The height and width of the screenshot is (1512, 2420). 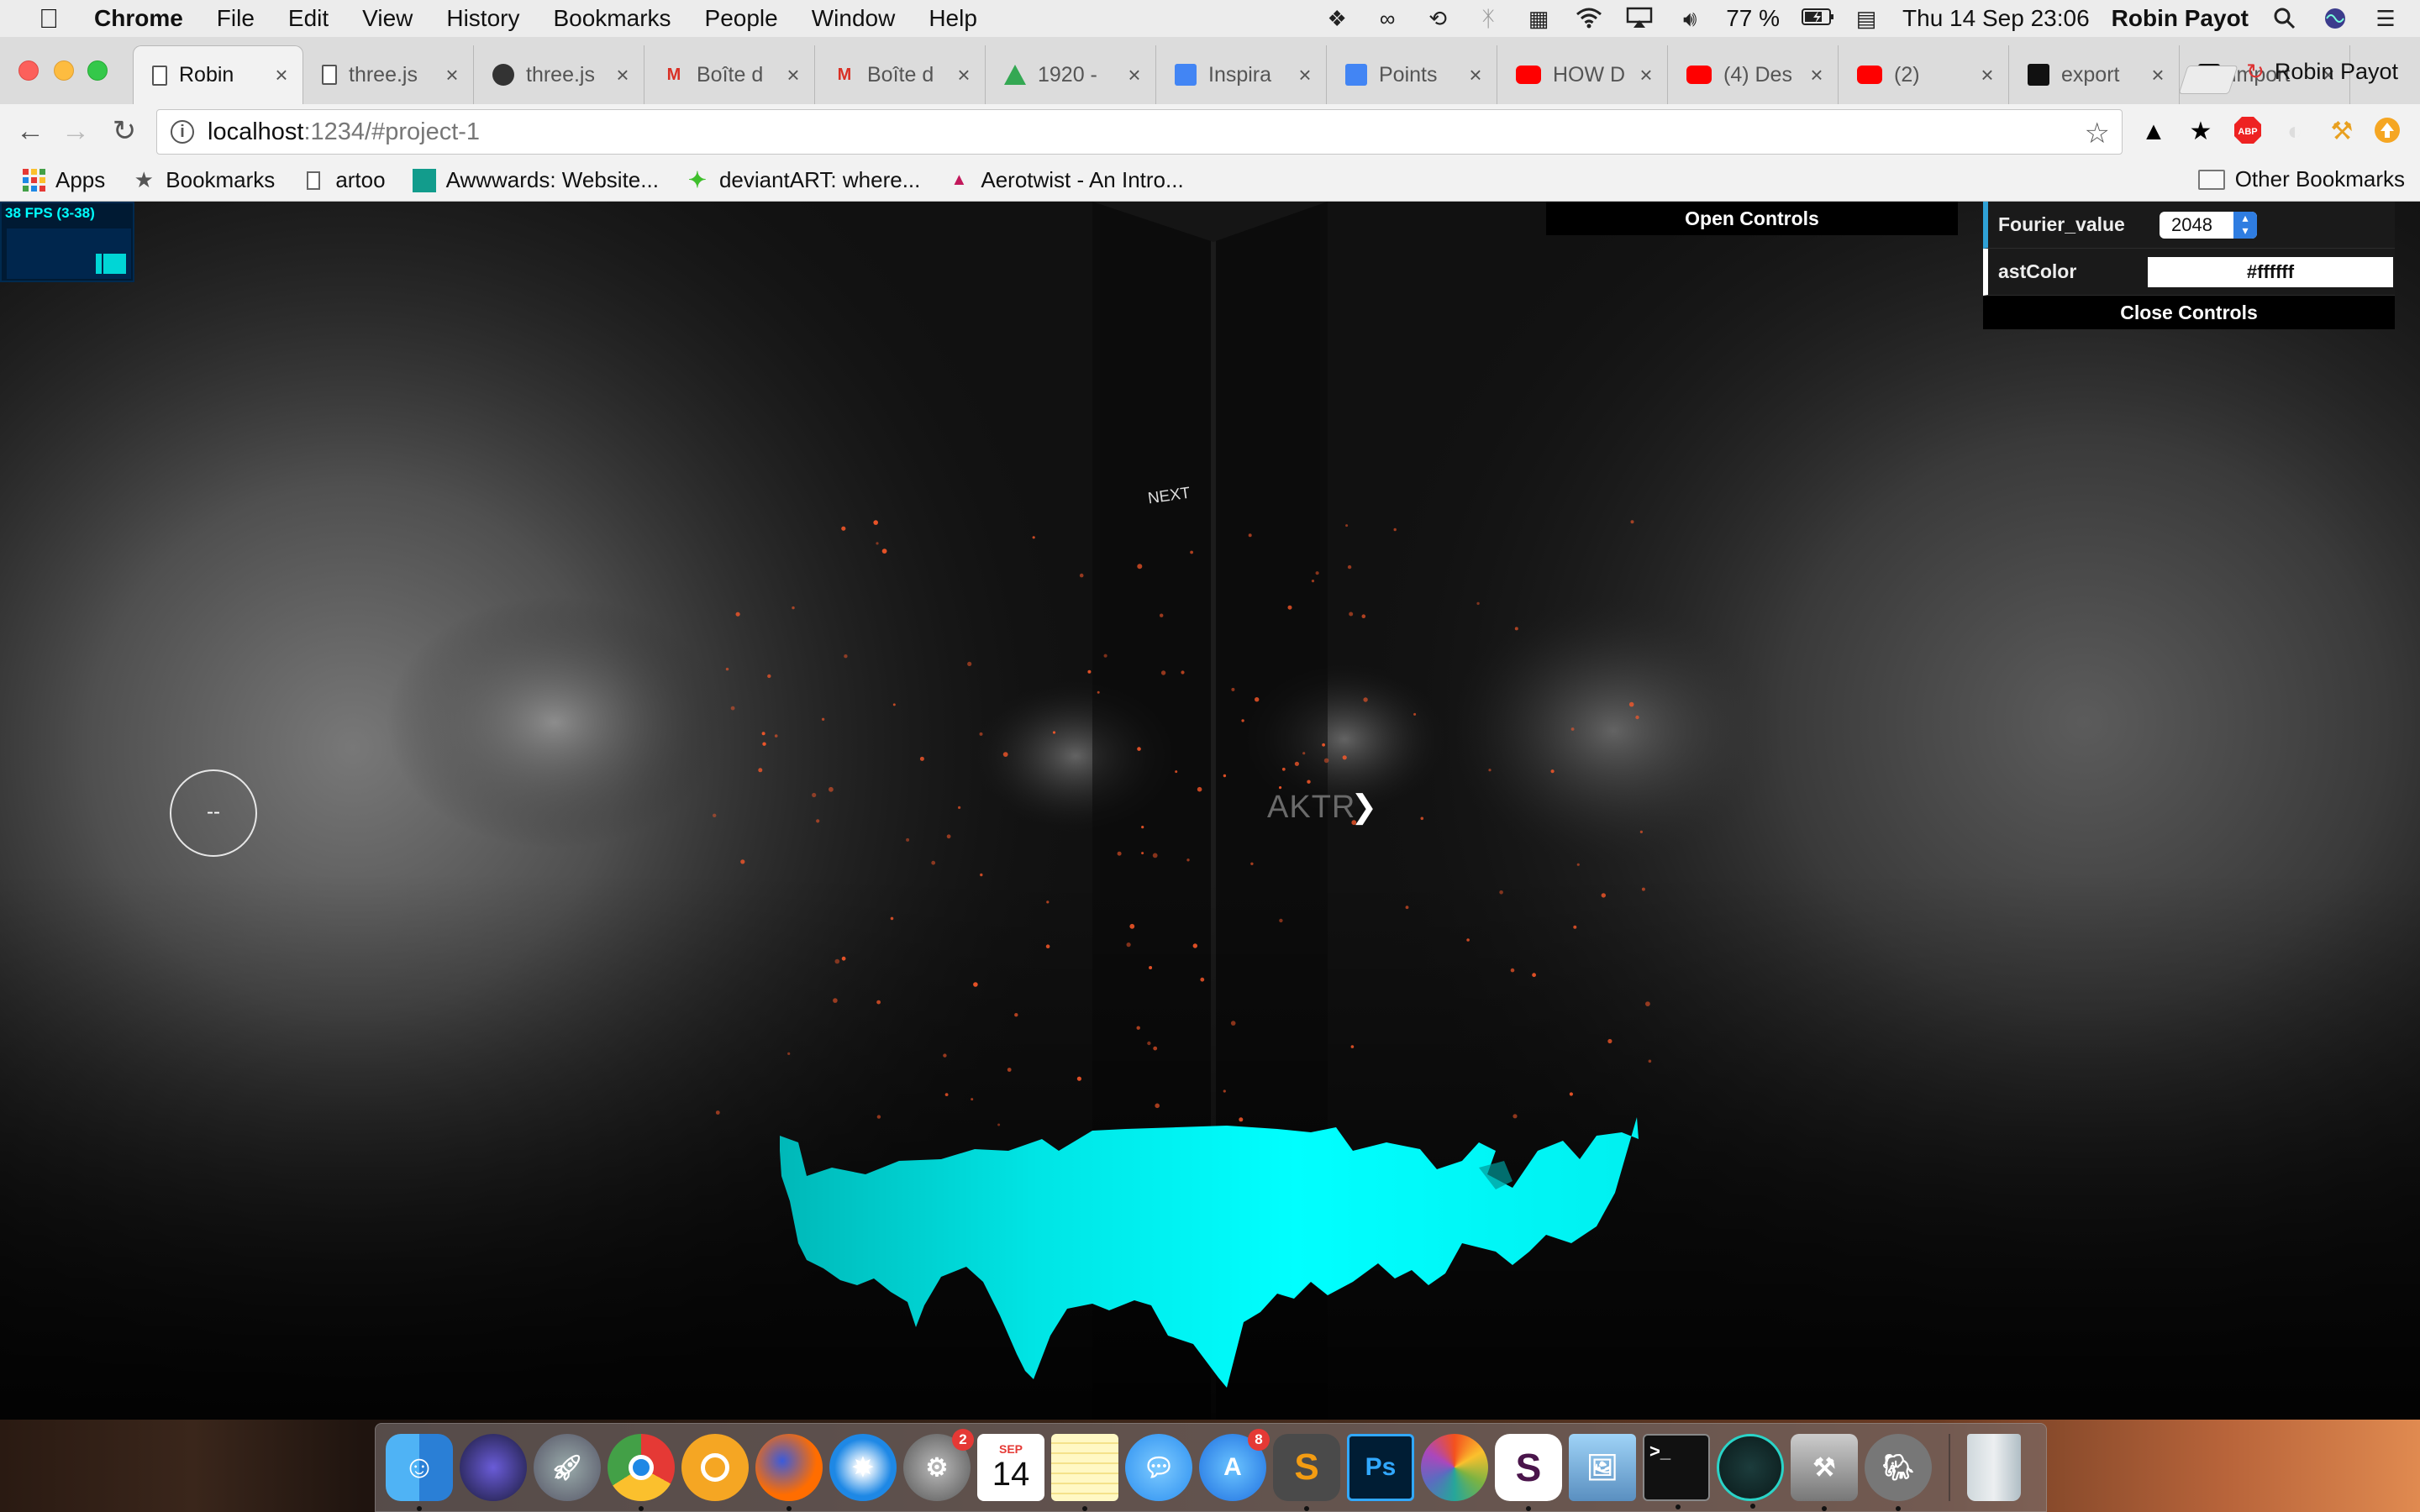 What do you see at coordinates (1589, 18) in the screenshot?
I see `wifi-icon` at bounding box center [1589, 18].